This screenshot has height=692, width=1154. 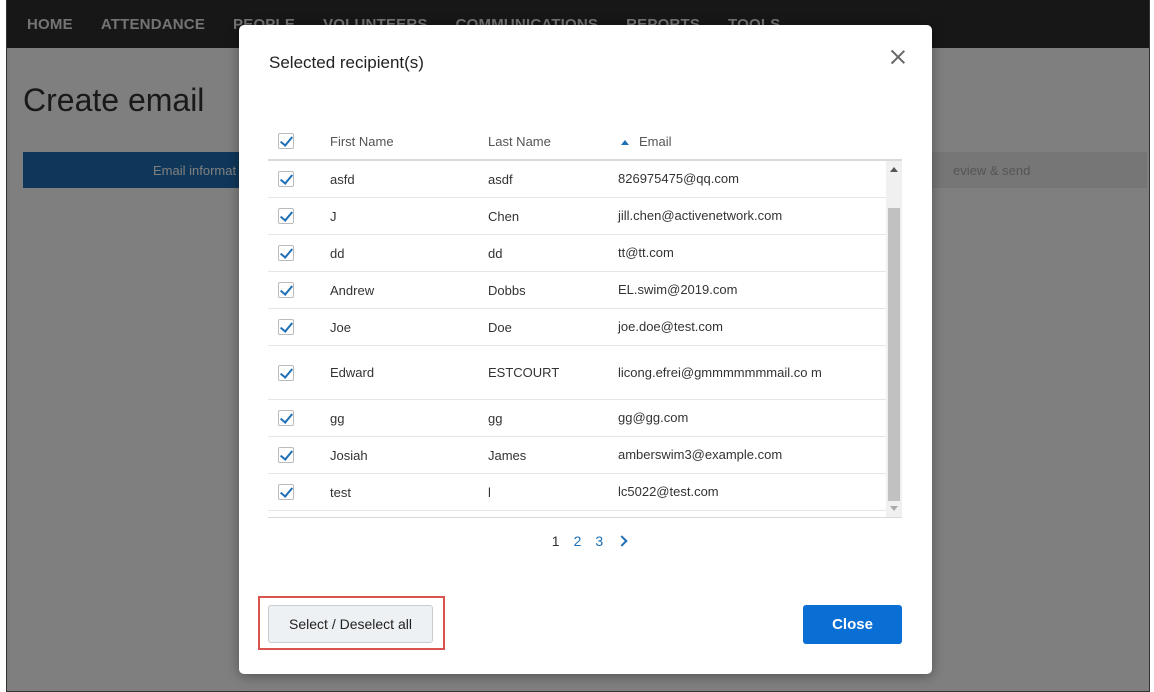 I want to click on cell-email: jill.chen@activenetwork.com, so click(x=700, y=215).